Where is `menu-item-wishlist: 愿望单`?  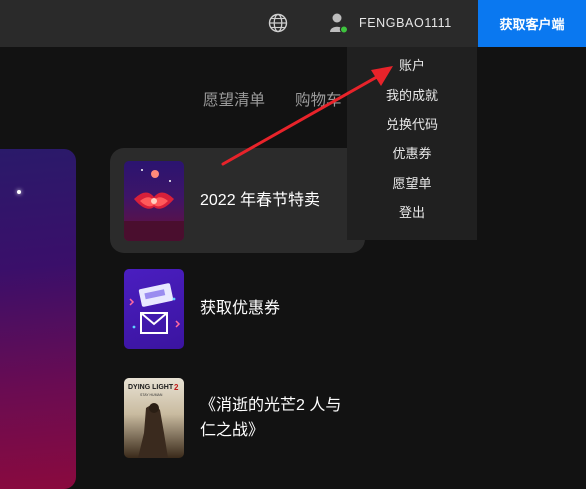
menu-item-wishlist: 愿望单 is located at coordinates (412, 184).